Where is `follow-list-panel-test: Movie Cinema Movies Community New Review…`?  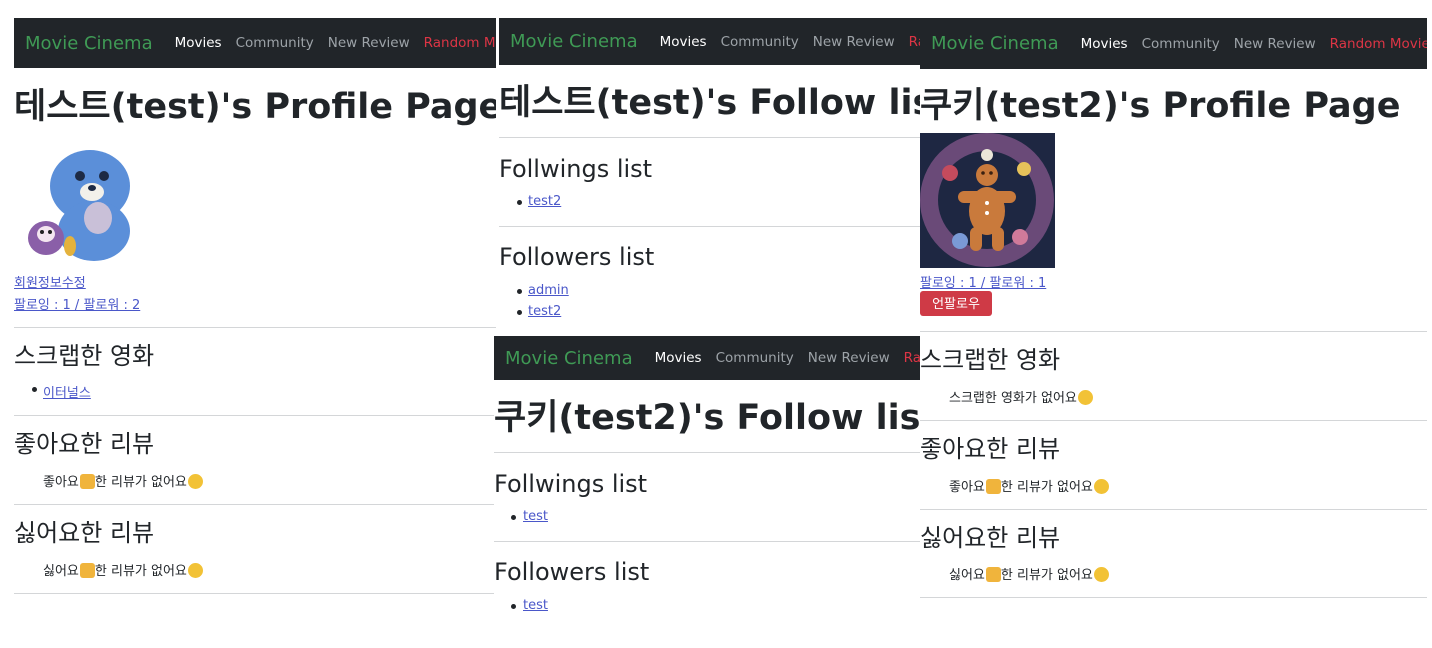 follow-list-panel-test: Movie Cinema Movies Community New Review… is located at coordinates (710, 174).